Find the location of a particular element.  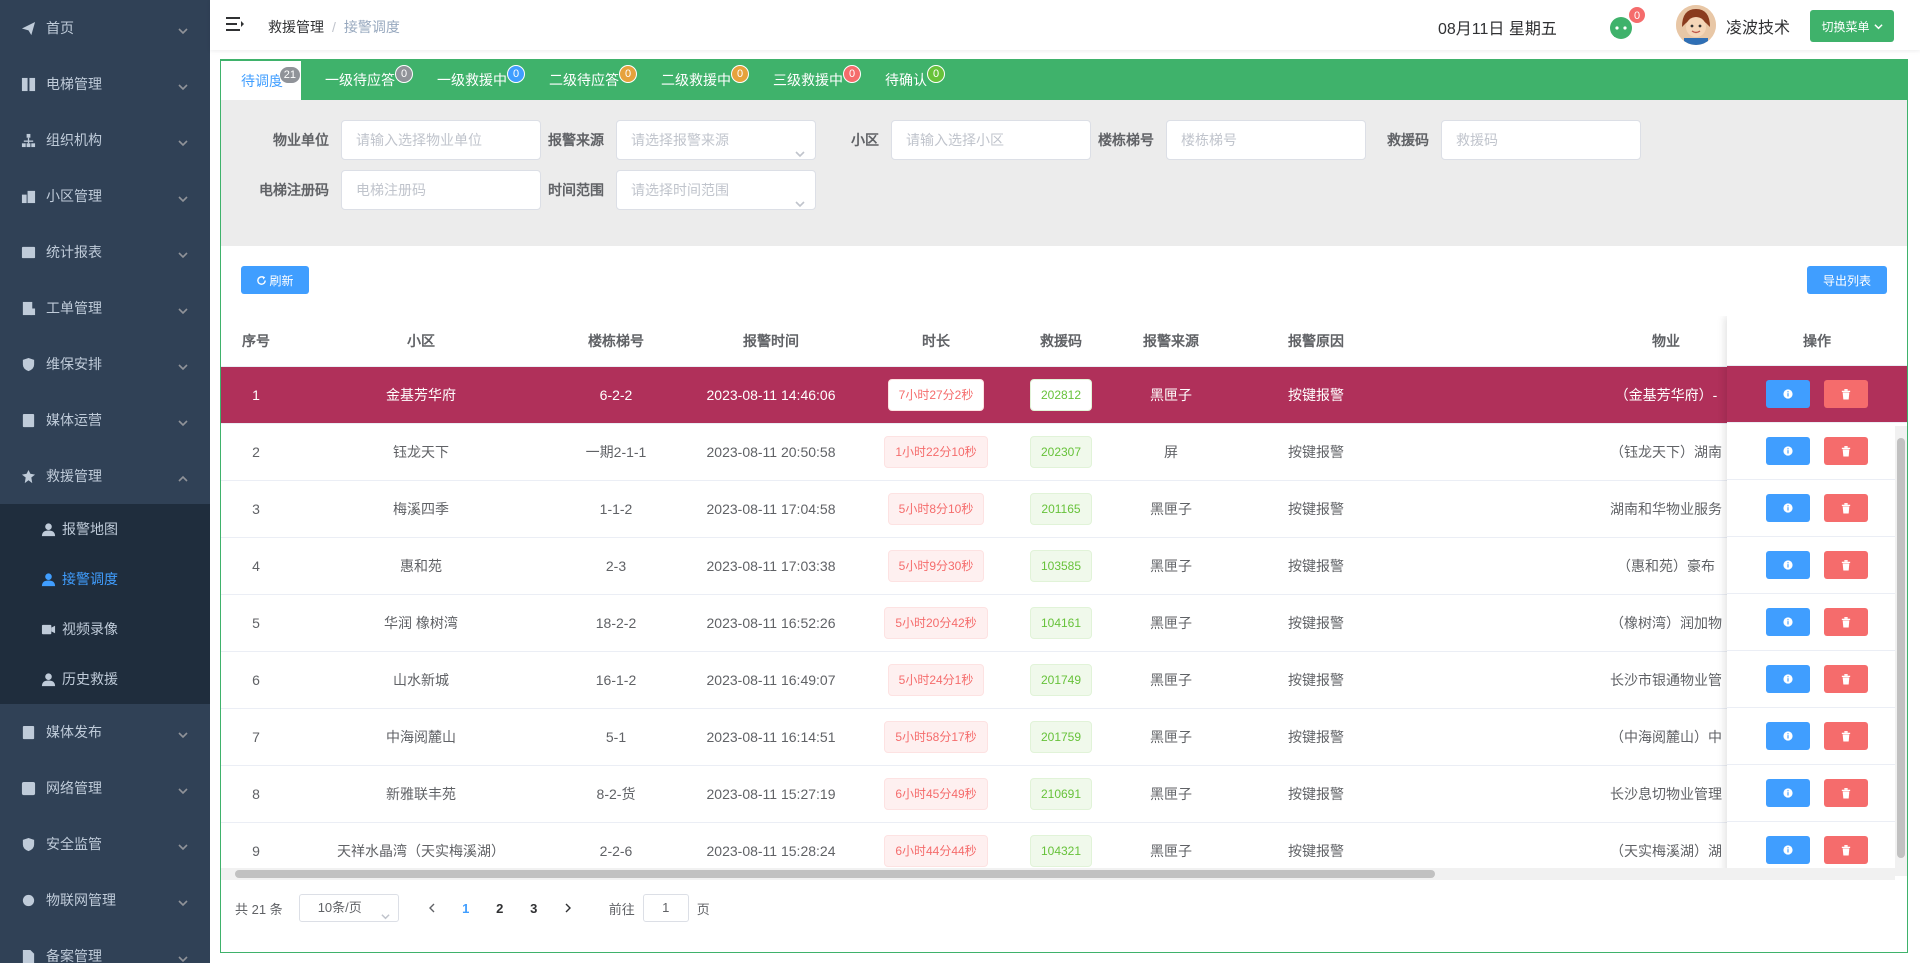

rescue-code-tag: 104161 is located at coordinates (1061, 622).